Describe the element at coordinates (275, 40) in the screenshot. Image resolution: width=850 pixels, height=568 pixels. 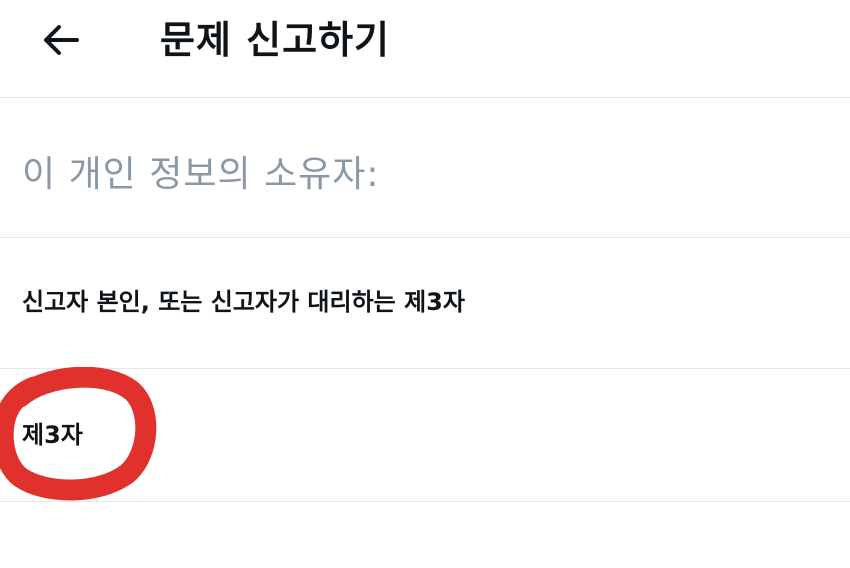
I see `page-title: 문제 신고하기` at that location.